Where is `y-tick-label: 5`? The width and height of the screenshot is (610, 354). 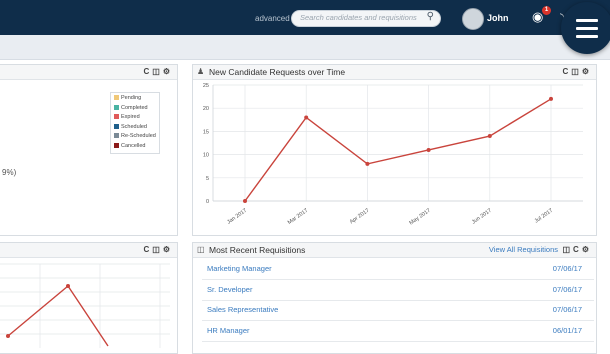 y-tick-label: 5 is located at coordinates (207, 179).